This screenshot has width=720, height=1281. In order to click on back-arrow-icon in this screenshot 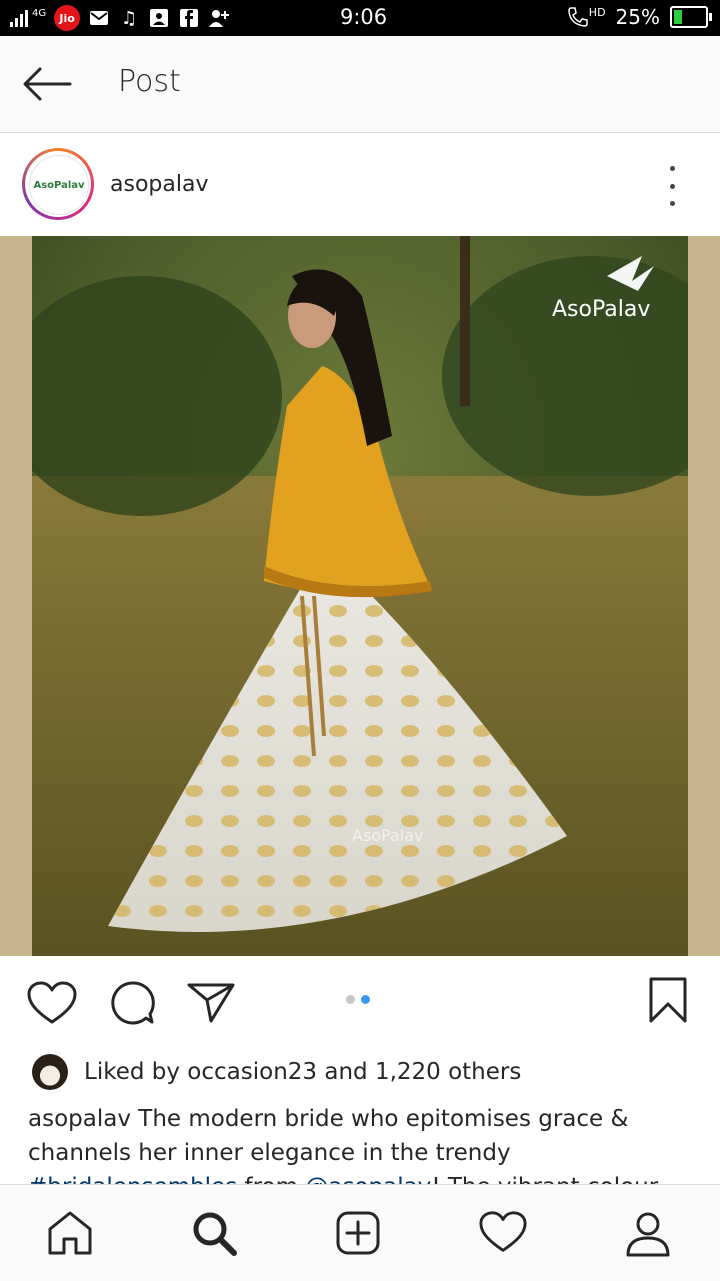, I will do `click(47, 84)`.